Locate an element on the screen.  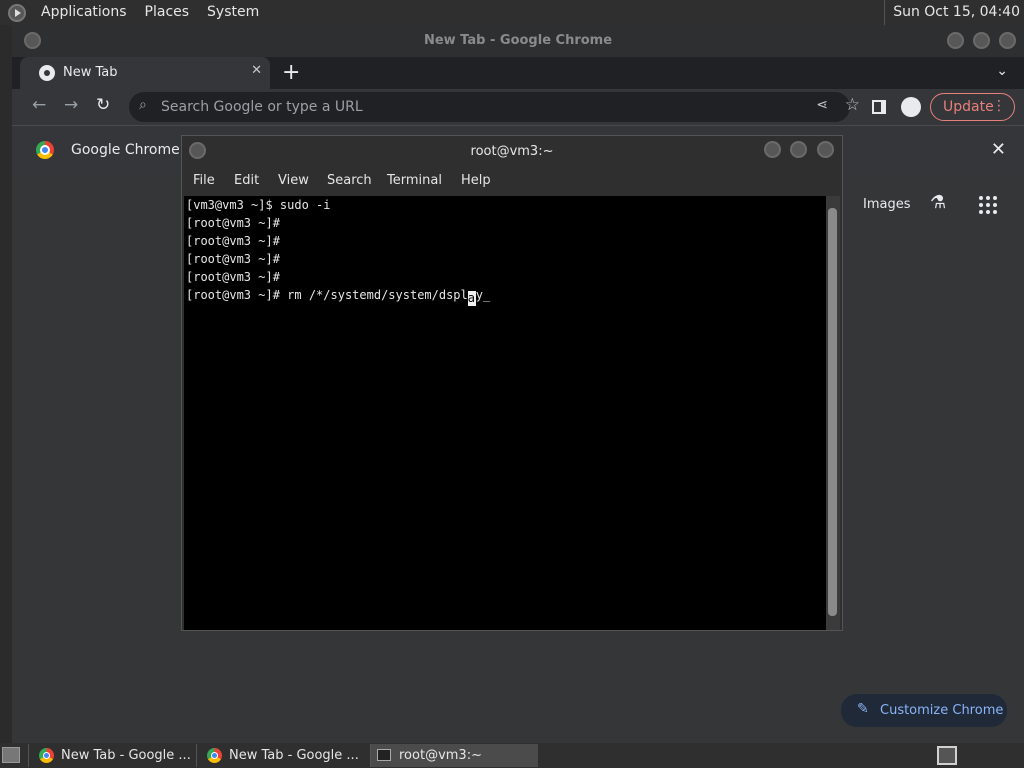
terminal-minimize-button is located at coordinates (772, 149).